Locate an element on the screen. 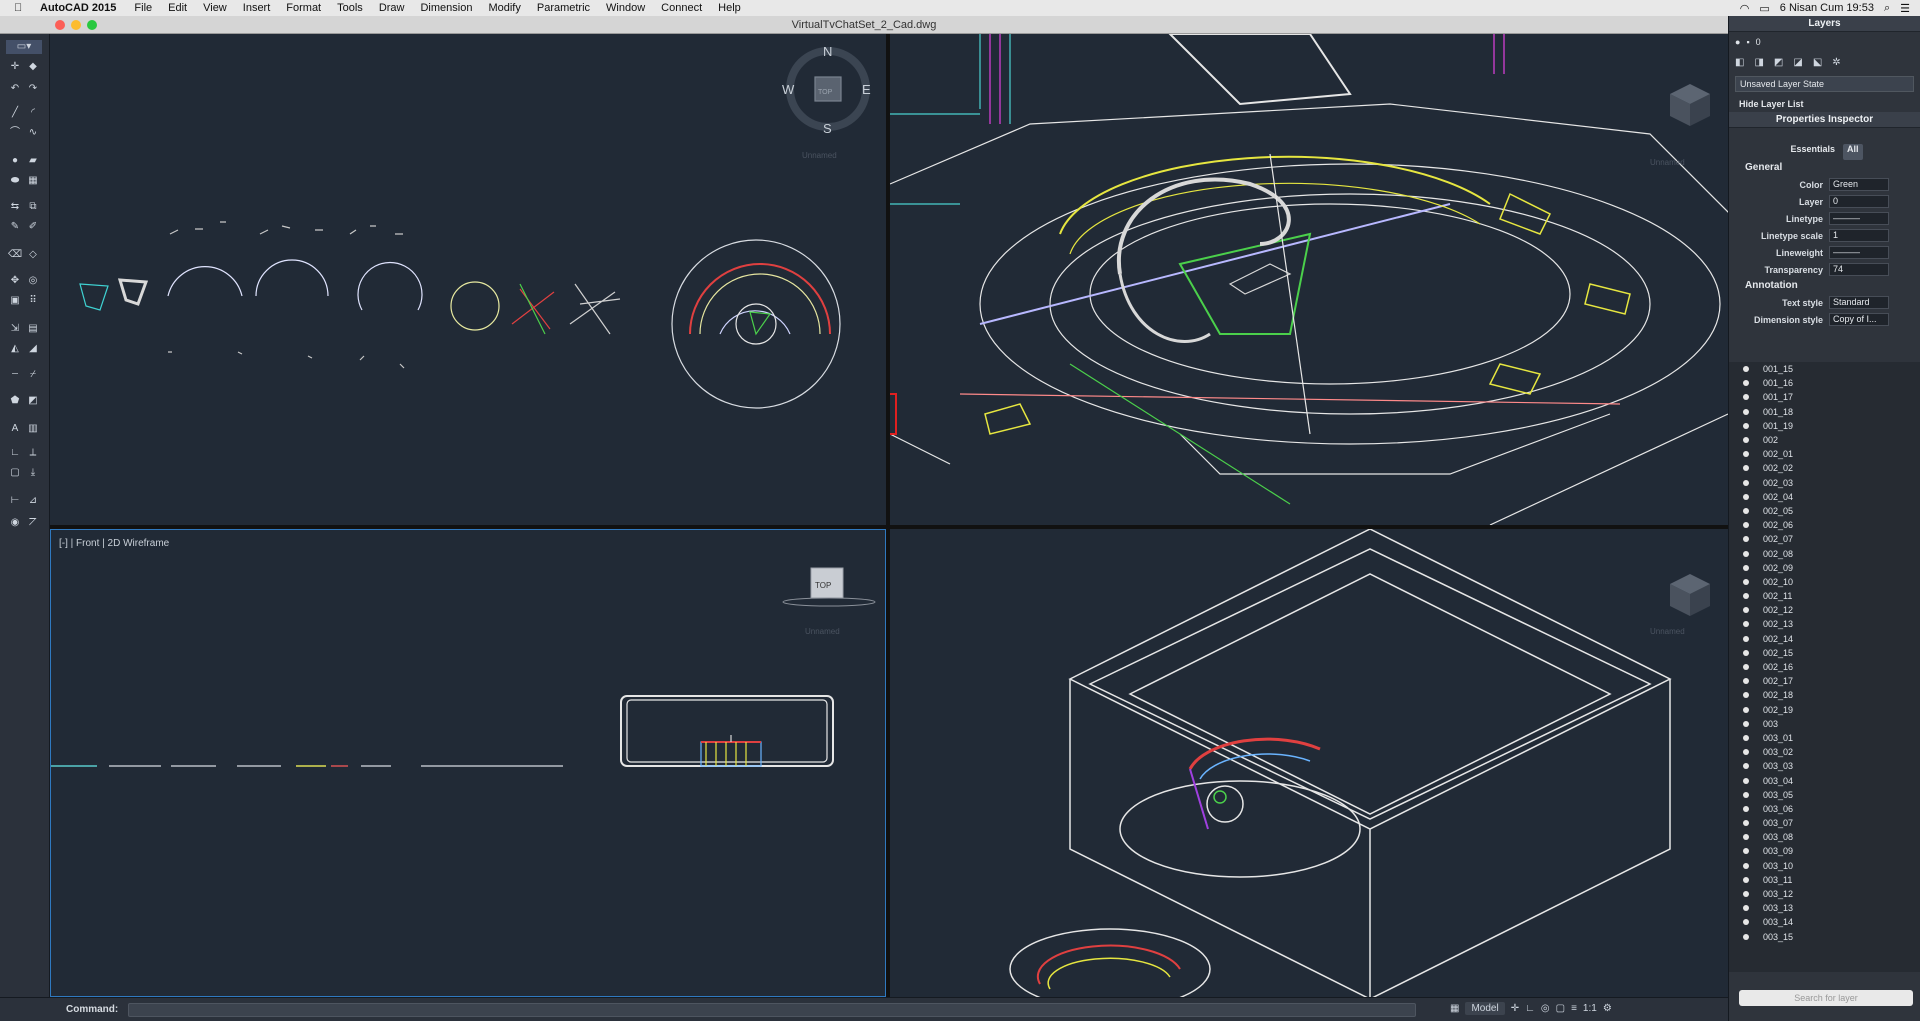  stretch-icon: ⇲ is located at coordinates (15, 329).